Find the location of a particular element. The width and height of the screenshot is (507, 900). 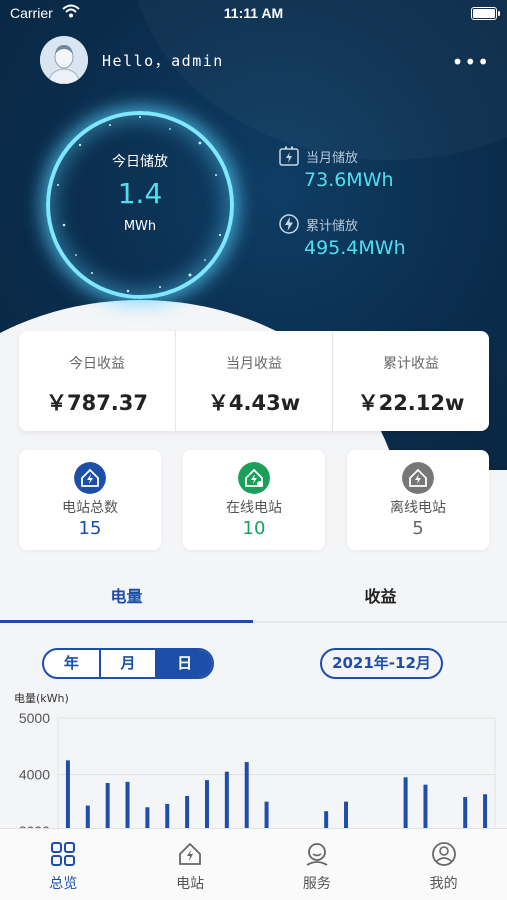

today-storage-gauge: 今日储放 1.4 MWh is located at coordinates (140, 205).